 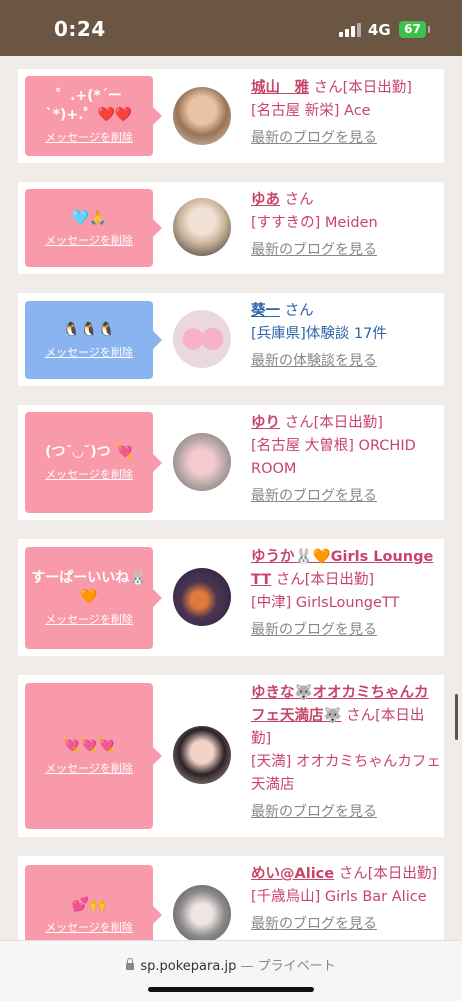 I want to click on profile-name-link: ゆり, so click(x=265, y=423).